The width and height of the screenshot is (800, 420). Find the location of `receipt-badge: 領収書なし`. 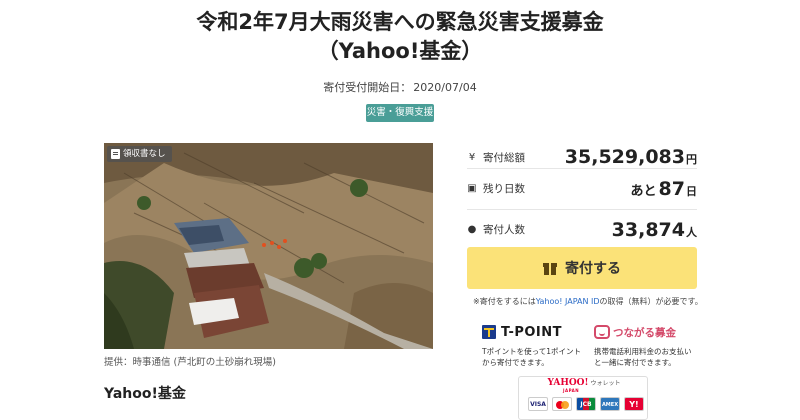

receipt-badge: 領収書なし is located at coordinates (139, 154).